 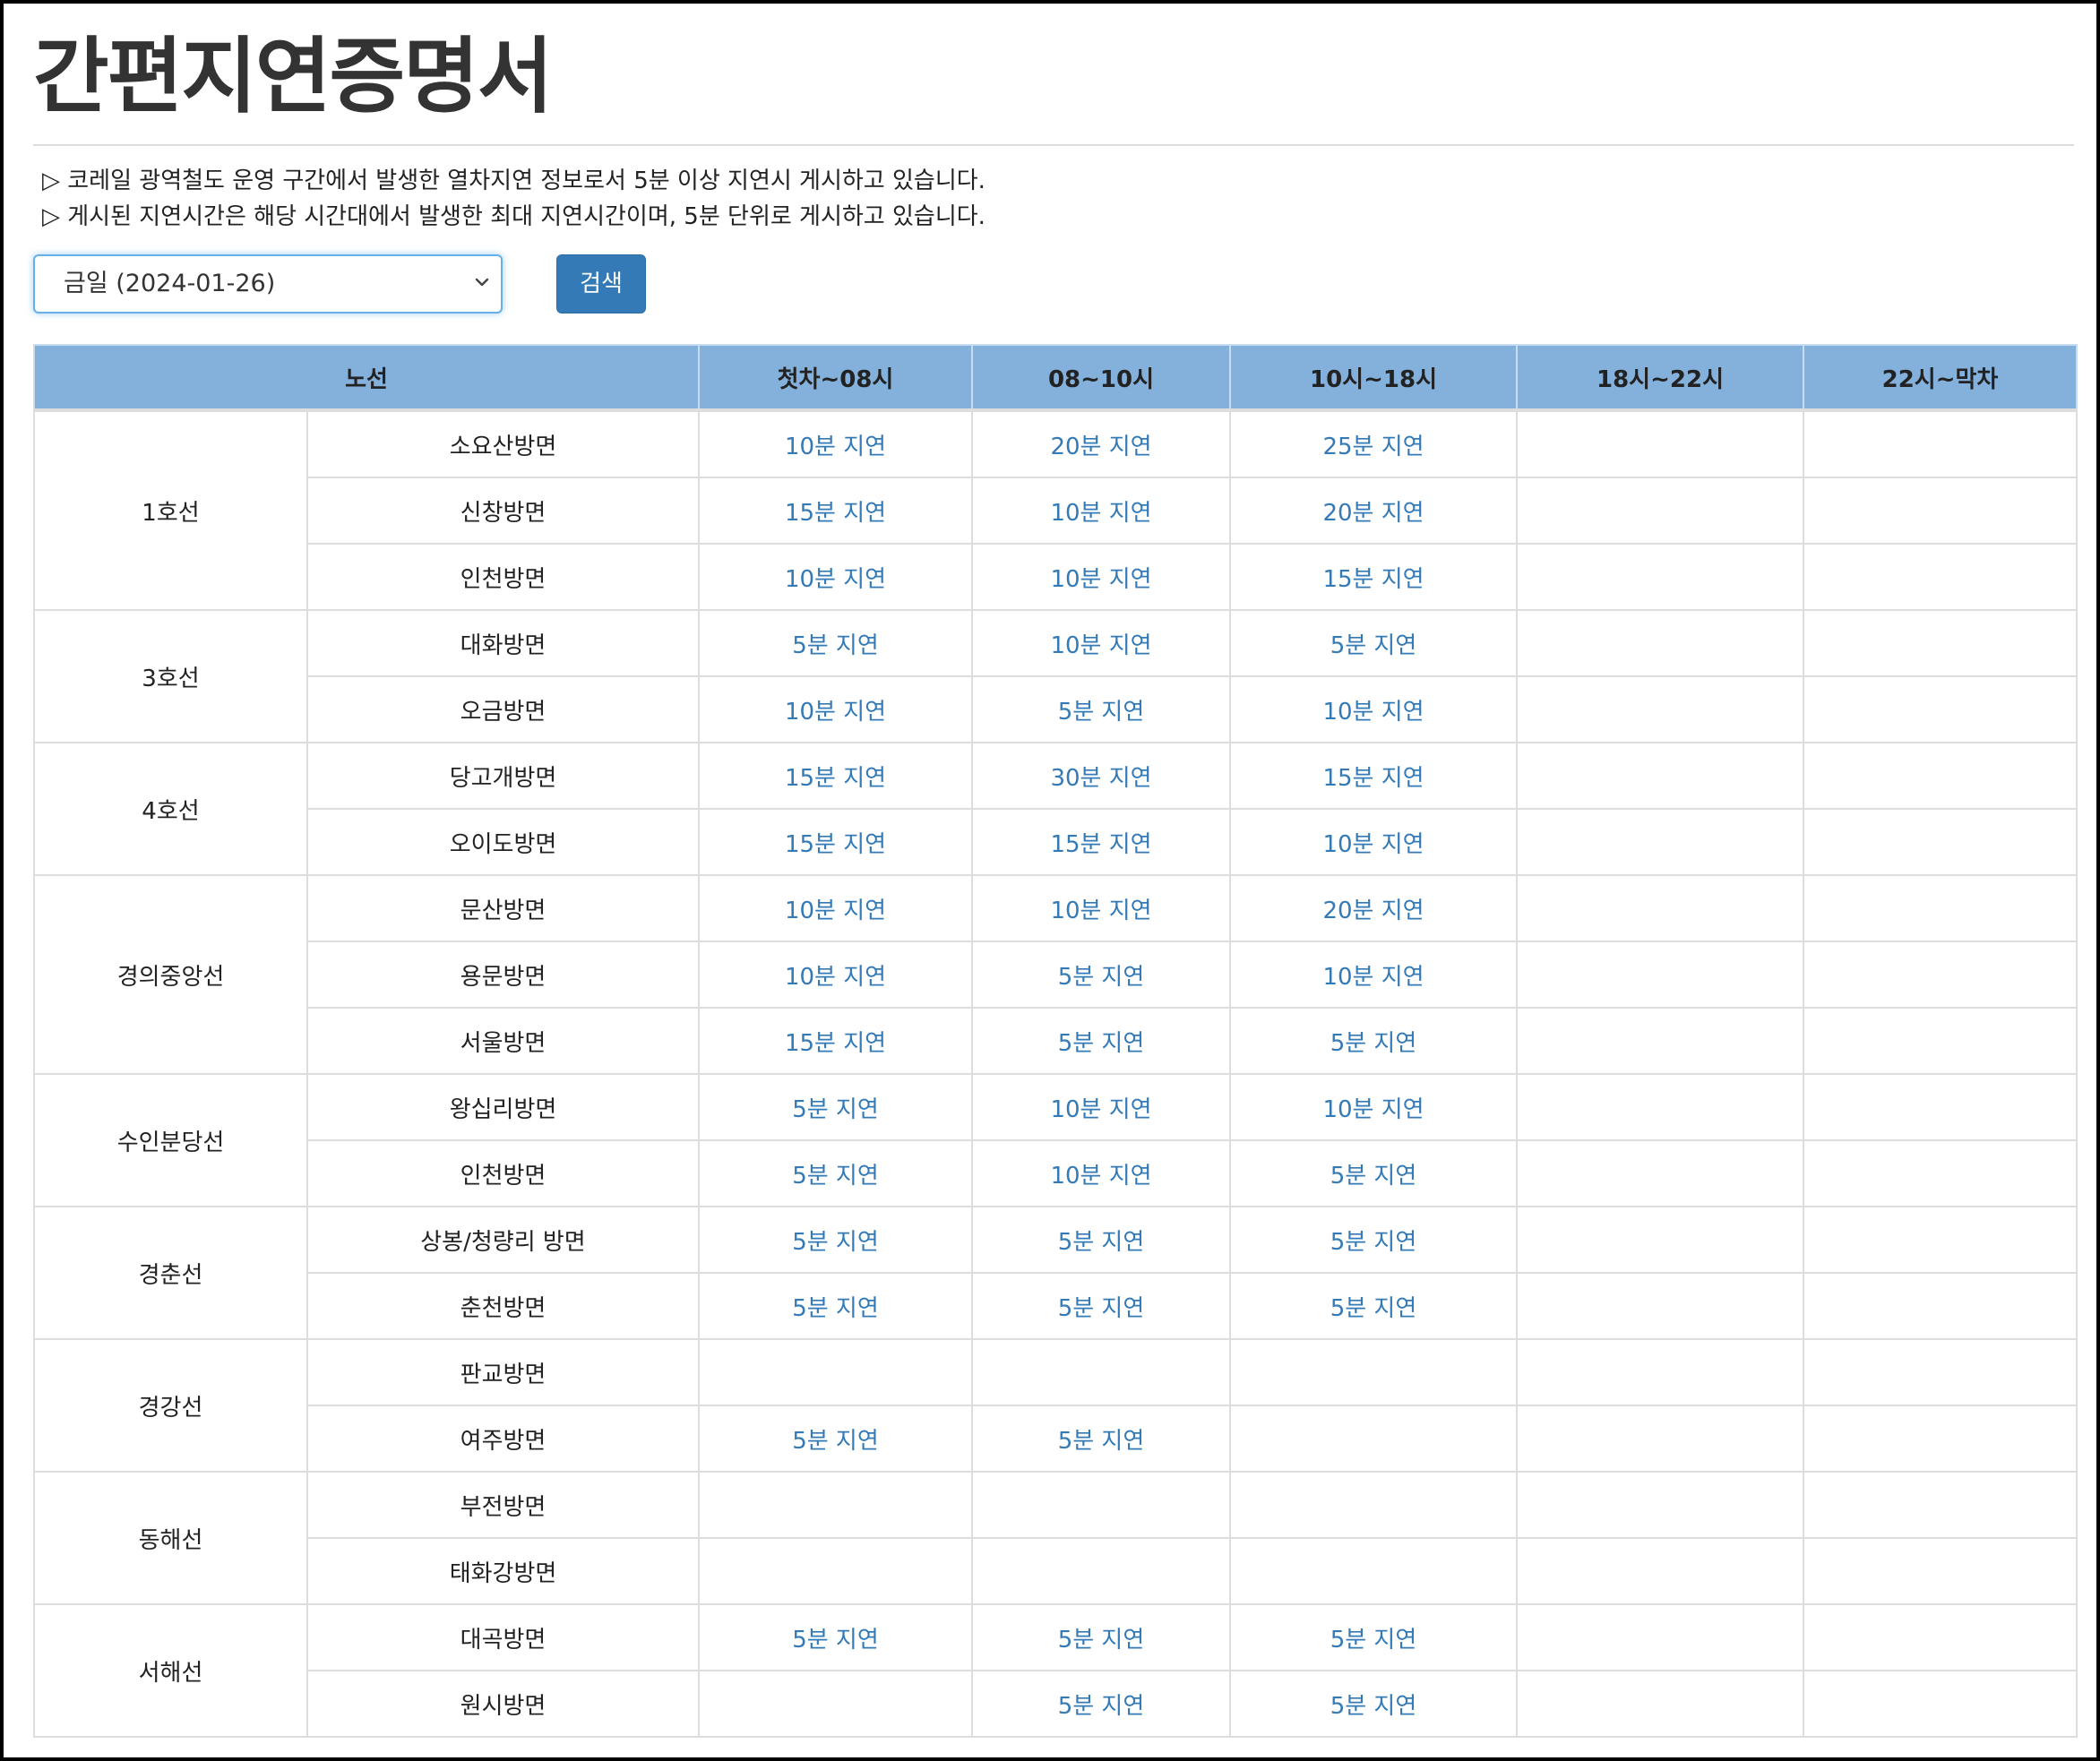 I want to click on direction-cell: 용문방면, so click(x=503, y=975).